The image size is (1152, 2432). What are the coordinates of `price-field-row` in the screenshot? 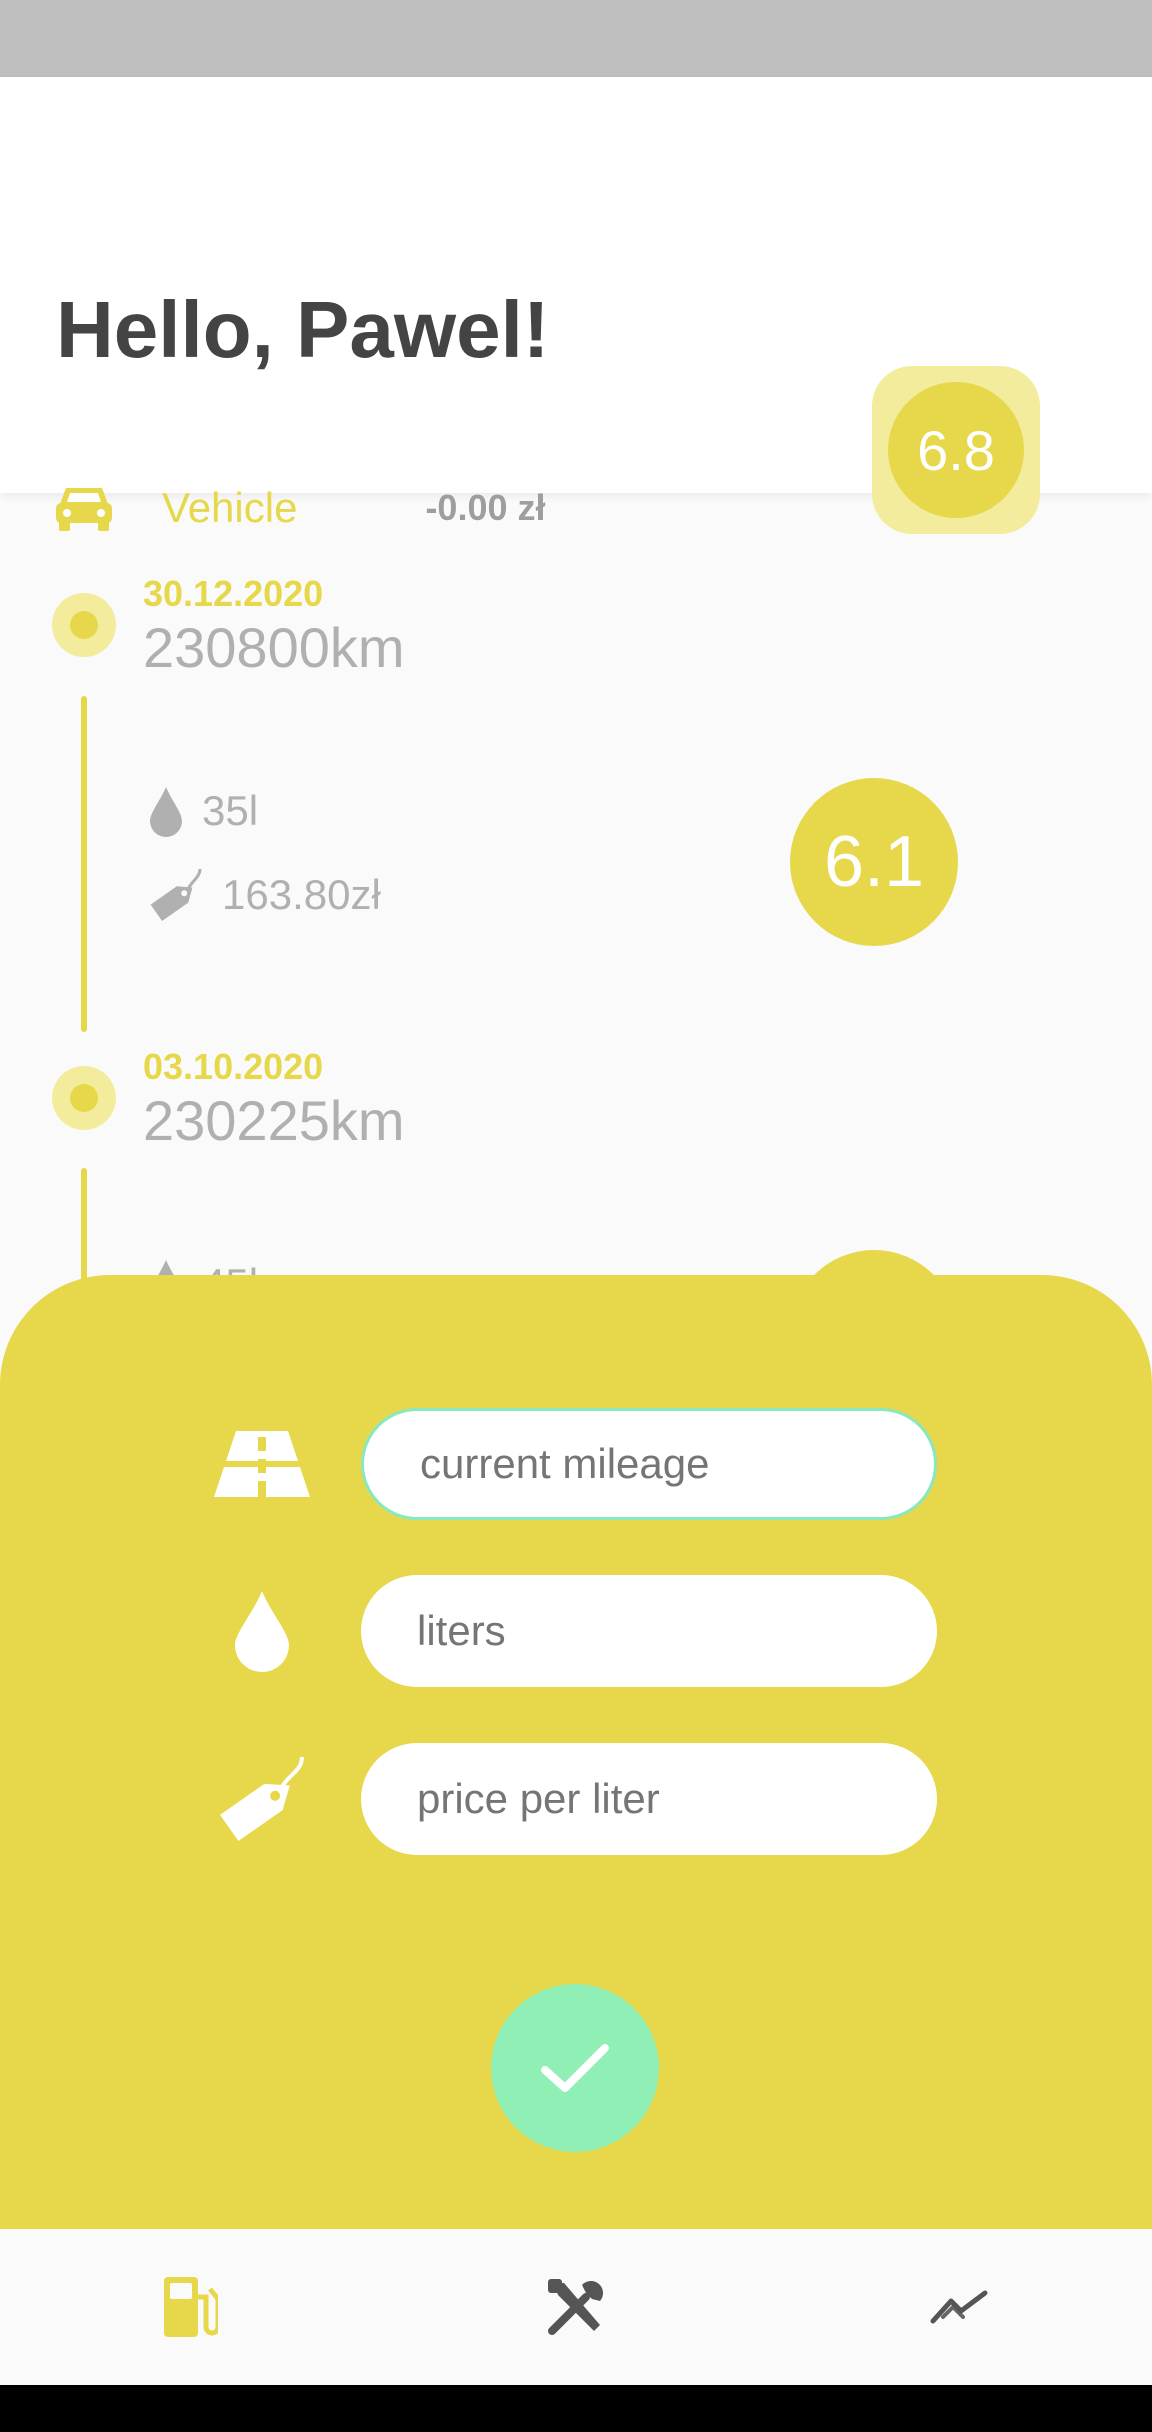 It's located at (576, 1799).